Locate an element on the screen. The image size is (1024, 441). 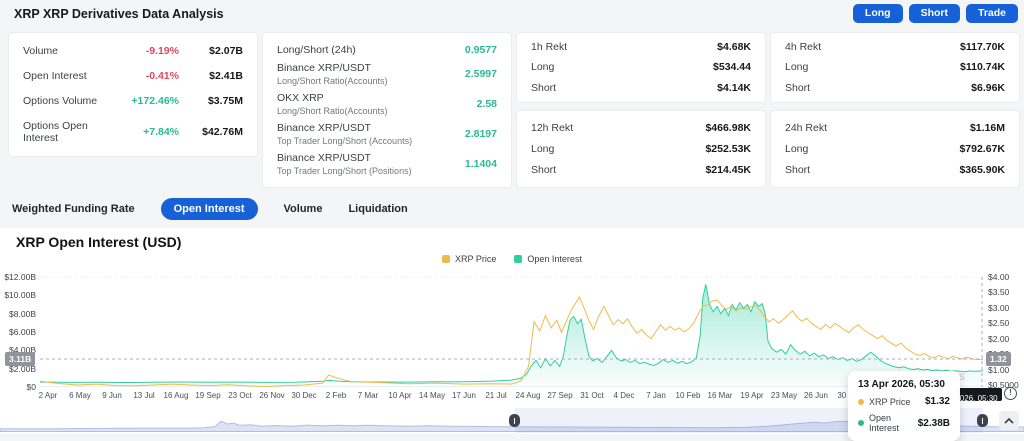
right-axis-tick: $1.00 is located at coordinates (999, 369).